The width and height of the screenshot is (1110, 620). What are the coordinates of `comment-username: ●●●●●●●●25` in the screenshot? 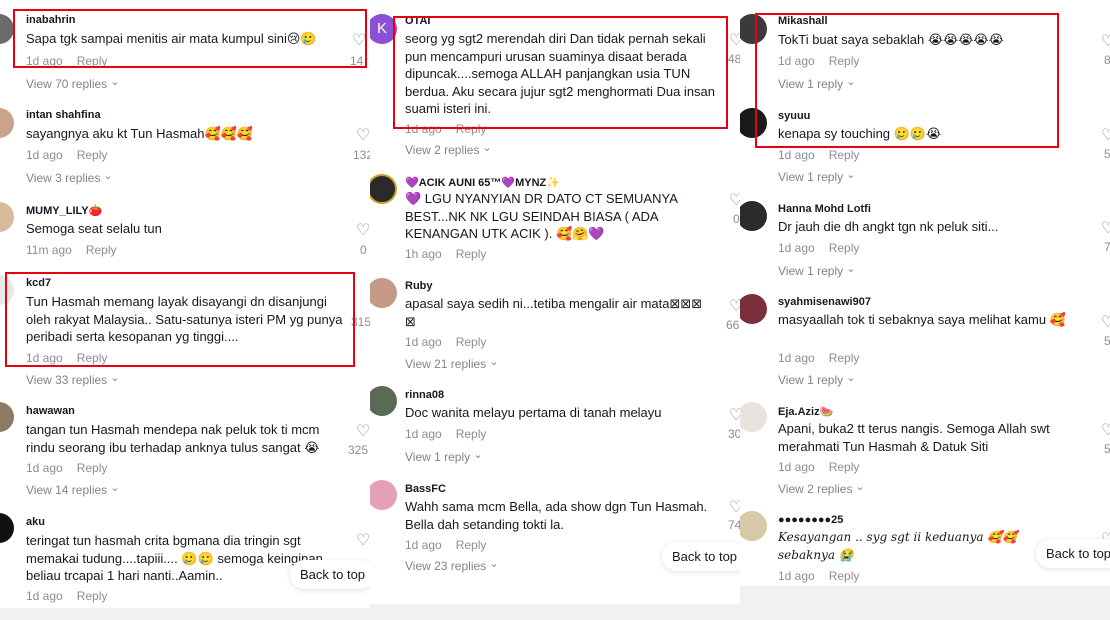 It's located at (810, 520).